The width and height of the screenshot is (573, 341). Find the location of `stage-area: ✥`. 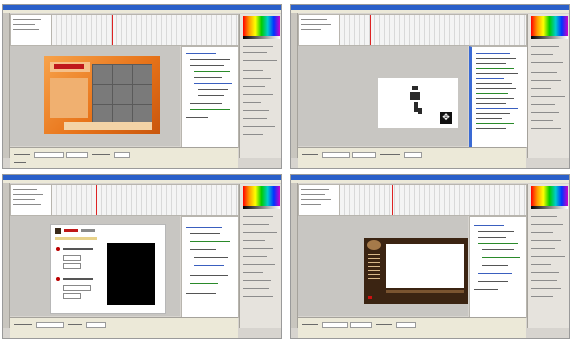

stage-area: ✥ is located at coordinates (383, 96).